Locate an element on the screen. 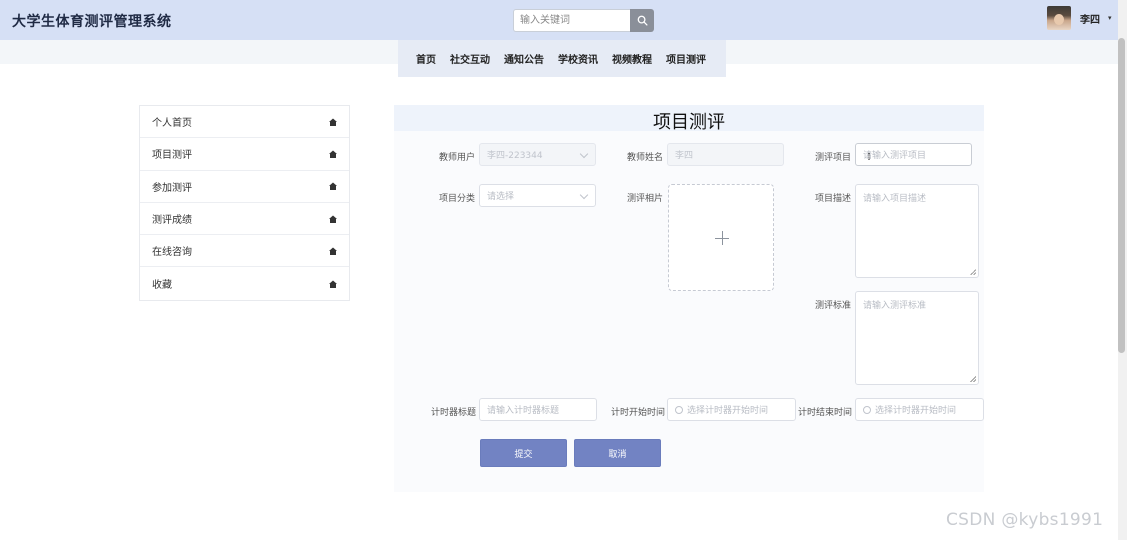 This screenshot has height=540, width=1127. desc-placeholder: 请输入项目描述 is located at coordinates (895, 199).